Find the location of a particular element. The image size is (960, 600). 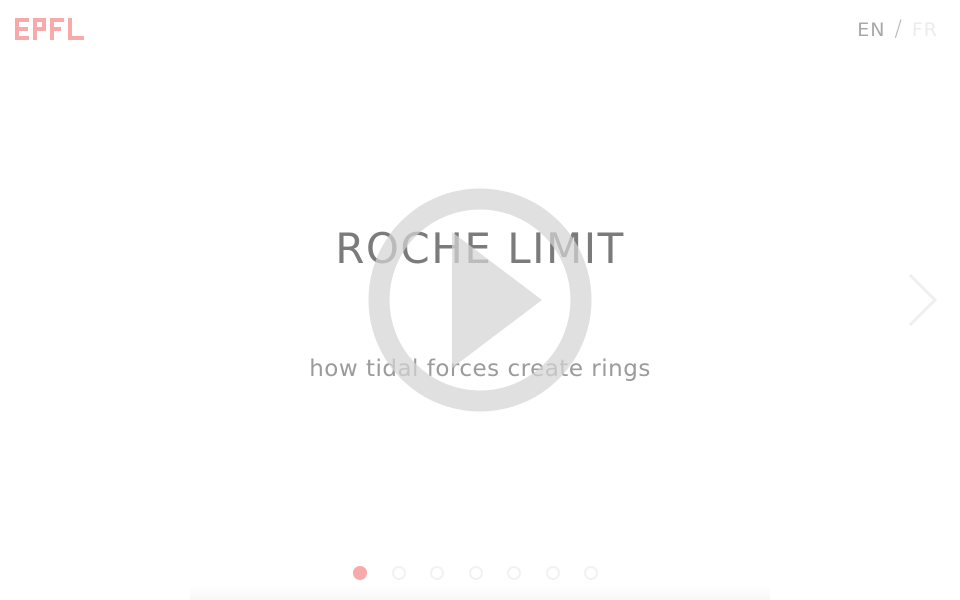

slide-pagination is located at coordinates (488, 573).